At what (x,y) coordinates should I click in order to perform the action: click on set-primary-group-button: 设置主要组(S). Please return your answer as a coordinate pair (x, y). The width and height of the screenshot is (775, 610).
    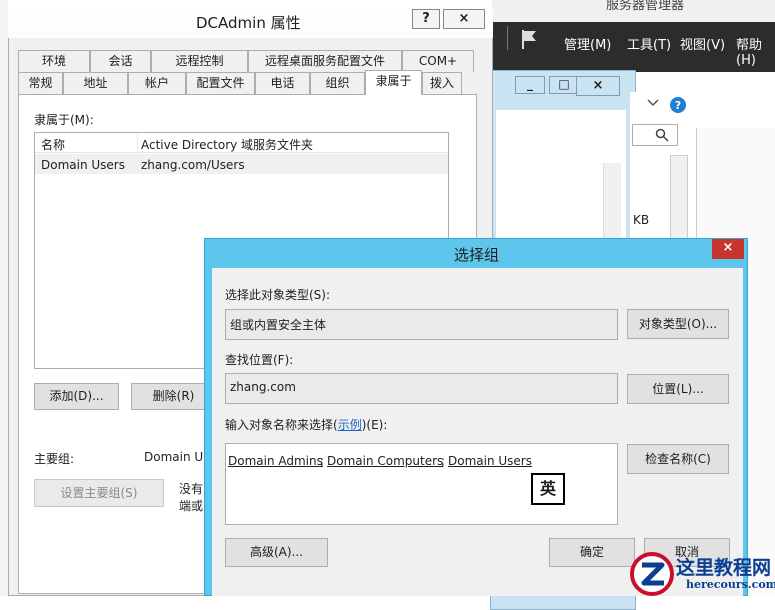
    Looking at the image, I should click on (99, 493).